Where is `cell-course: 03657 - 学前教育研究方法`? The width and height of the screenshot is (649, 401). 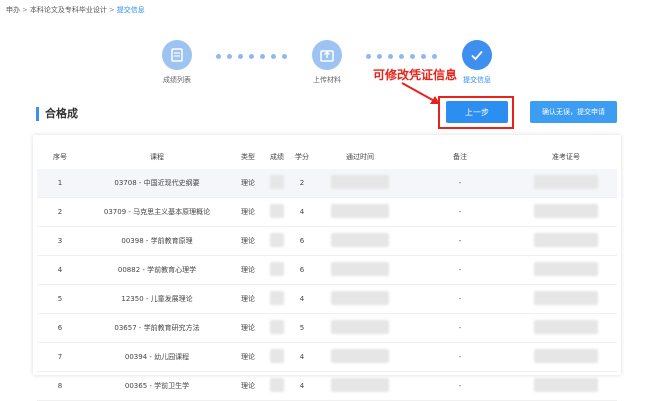 cell-course: 03657 - 学前教育研究方法 is located at coordinates (157, 328).